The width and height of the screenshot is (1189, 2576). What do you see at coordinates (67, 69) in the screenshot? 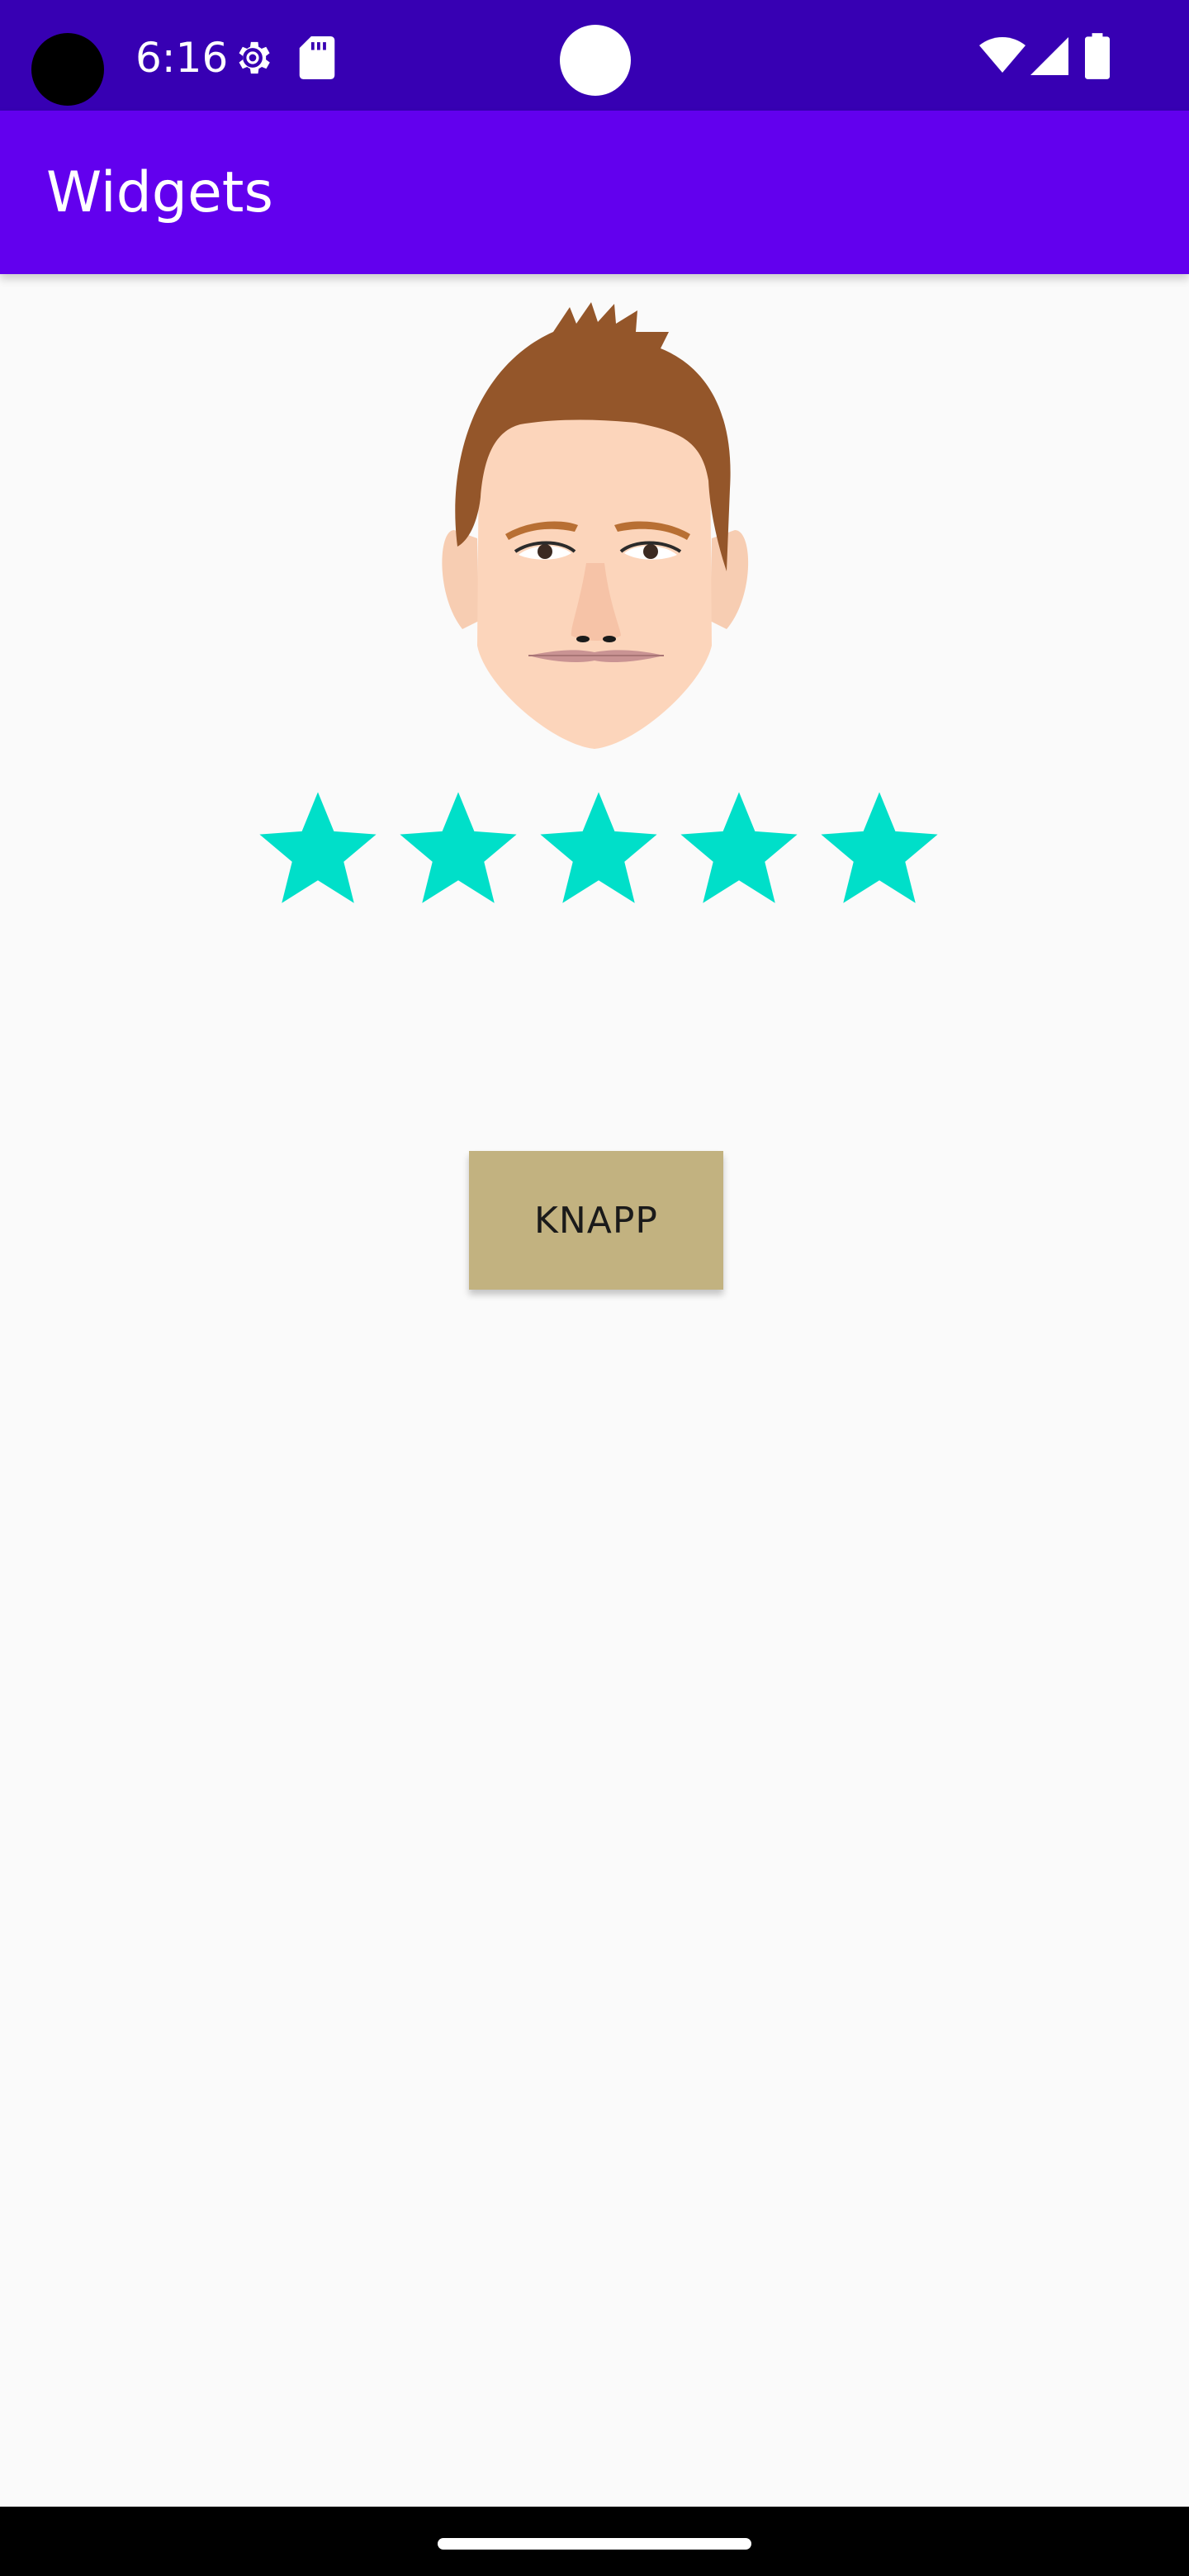
I see `front-camera-cutout` at bounding box center [67, 69].